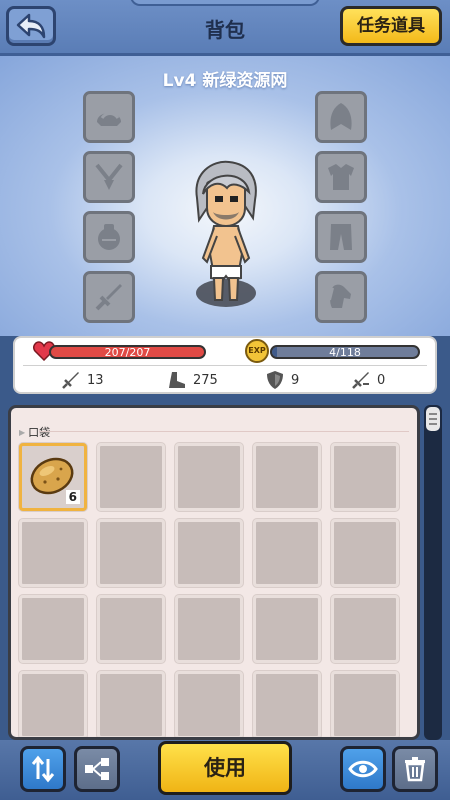  Describe the element at coordinates (295, 380) in the screenshot. I see `defense-value: 9` at that location.